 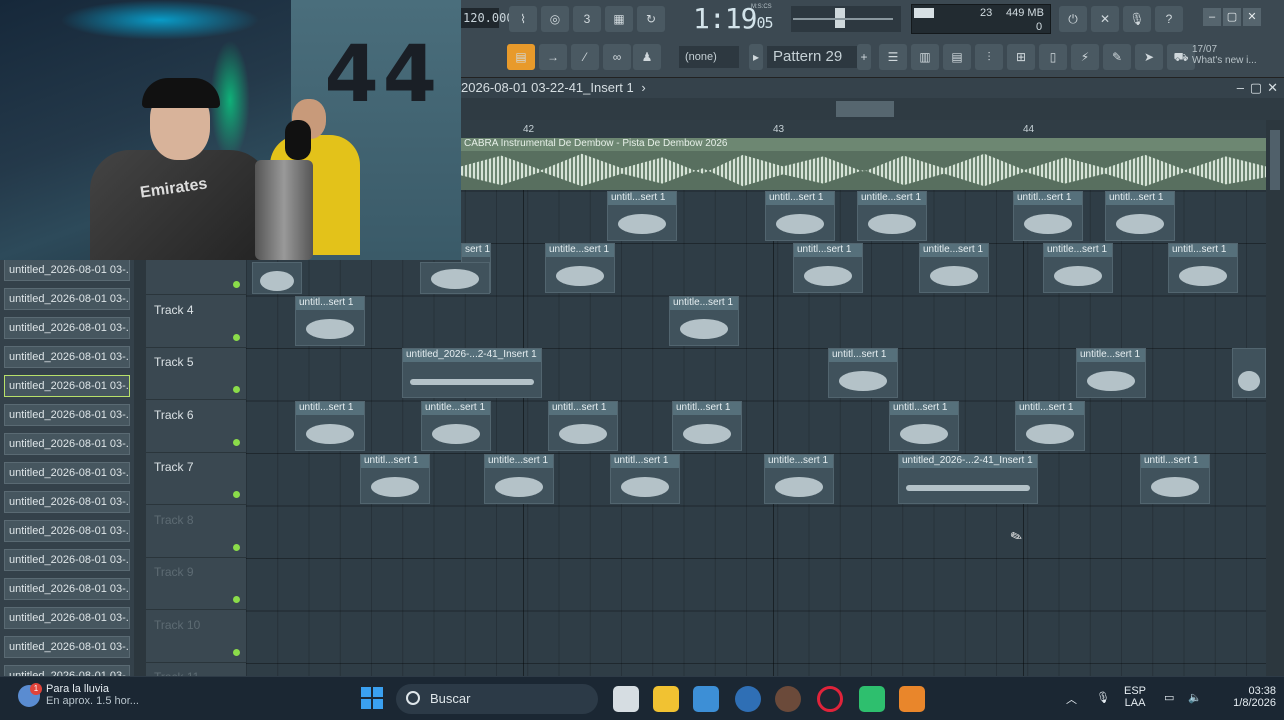 What do you see at coordinates (196, 427) in the screenshot?
I see `track-header: Track 6` at bounding box center [196, 427].